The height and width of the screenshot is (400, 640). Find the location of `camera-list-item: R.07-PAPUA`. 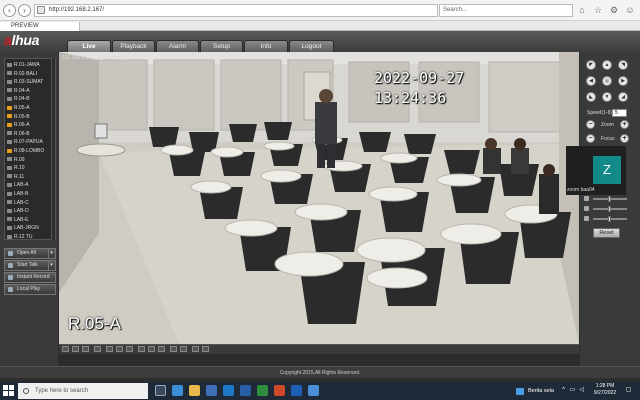

camera-list-item: R.07-PAPUA is located at coordinates (31, 142).